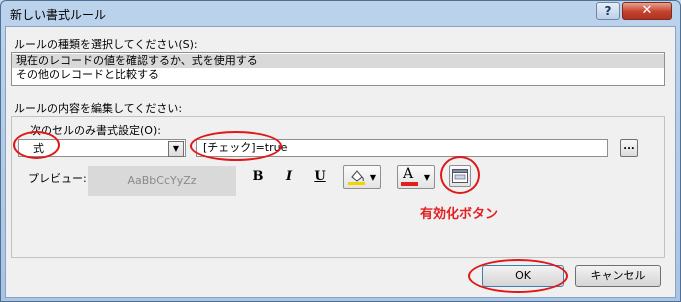 The height and width of the screenshot is (302, 681). Describe the element at coordinates (338, 61) in the screenshot. I see `rule-type-item-value-or-expression: 現在のレコードの値を確認するか、式を使用する` at that location.